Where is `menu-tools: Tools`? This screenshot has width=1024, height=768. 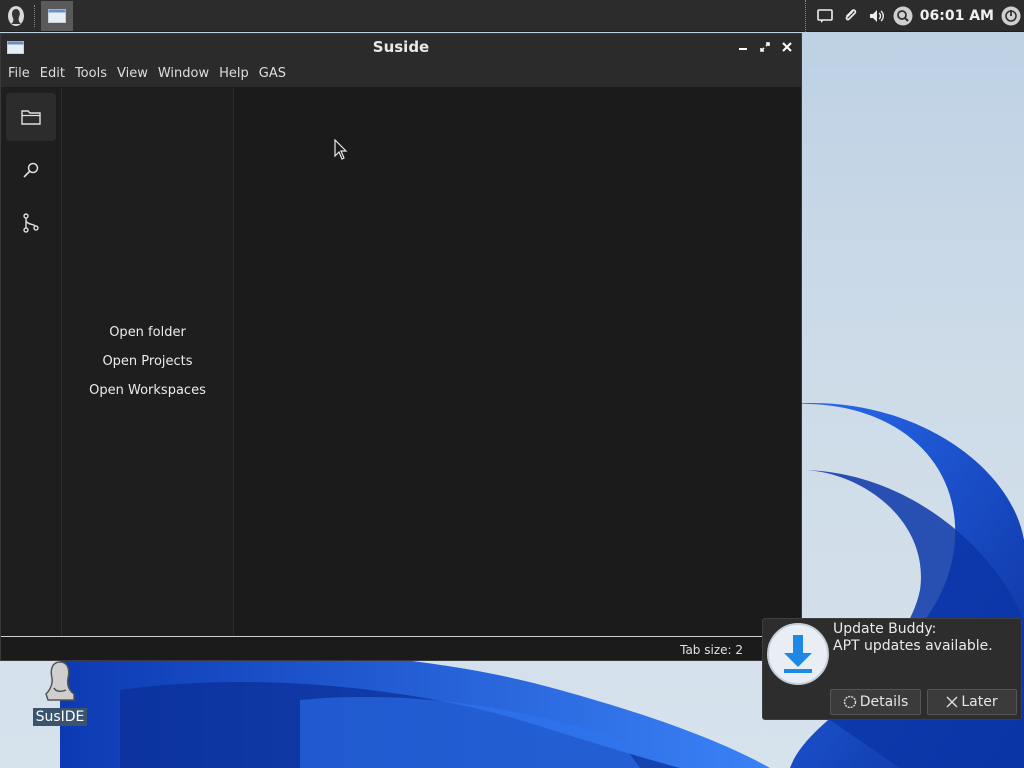 menu-tools: Tools is located at coordinates (91, 73).